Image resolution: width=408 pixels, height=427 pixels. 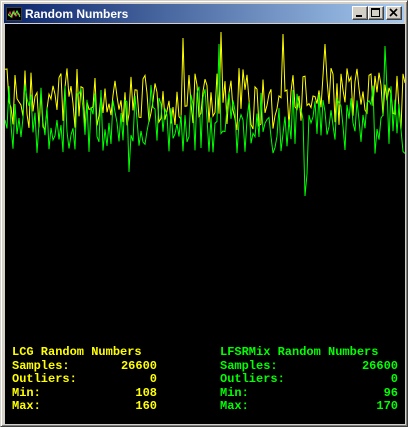 I want to click on lfsr-outliers-row: Outliers: 0, so click(x=309, y=380).